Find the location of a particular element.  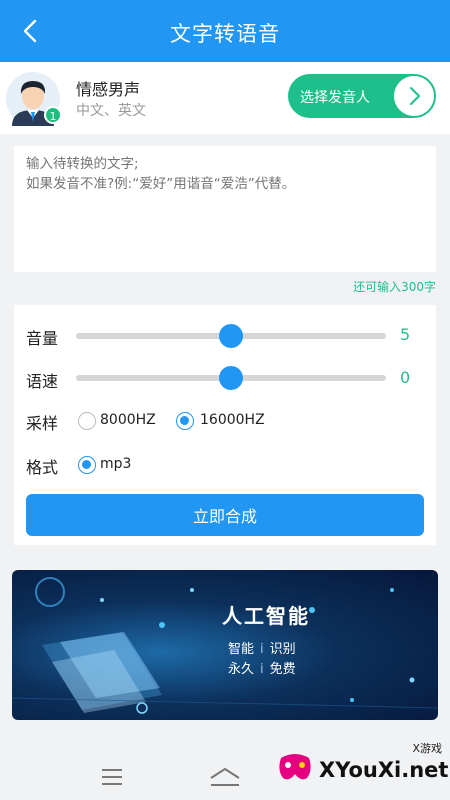

sample-16000-label: 16000HZ is located at coordinates (232, 420).